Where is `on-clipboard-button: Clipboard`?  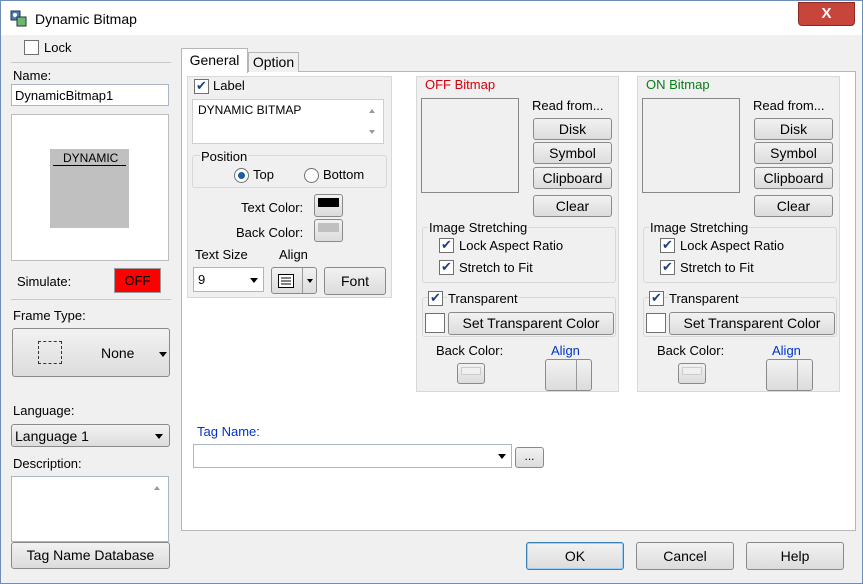
on-clipboard-button: Clipboard is located at coordinates (793, 178).